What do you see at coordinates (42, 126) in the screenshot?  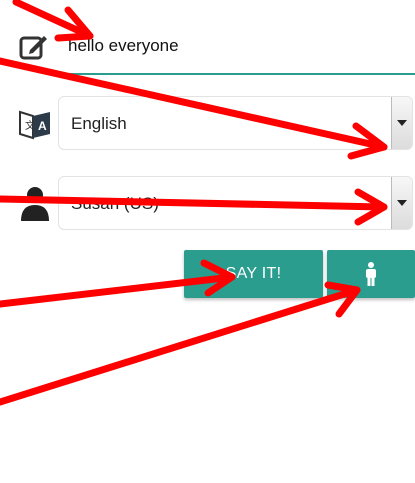 I see `svg-text: A` at bounding box center [42, 126].